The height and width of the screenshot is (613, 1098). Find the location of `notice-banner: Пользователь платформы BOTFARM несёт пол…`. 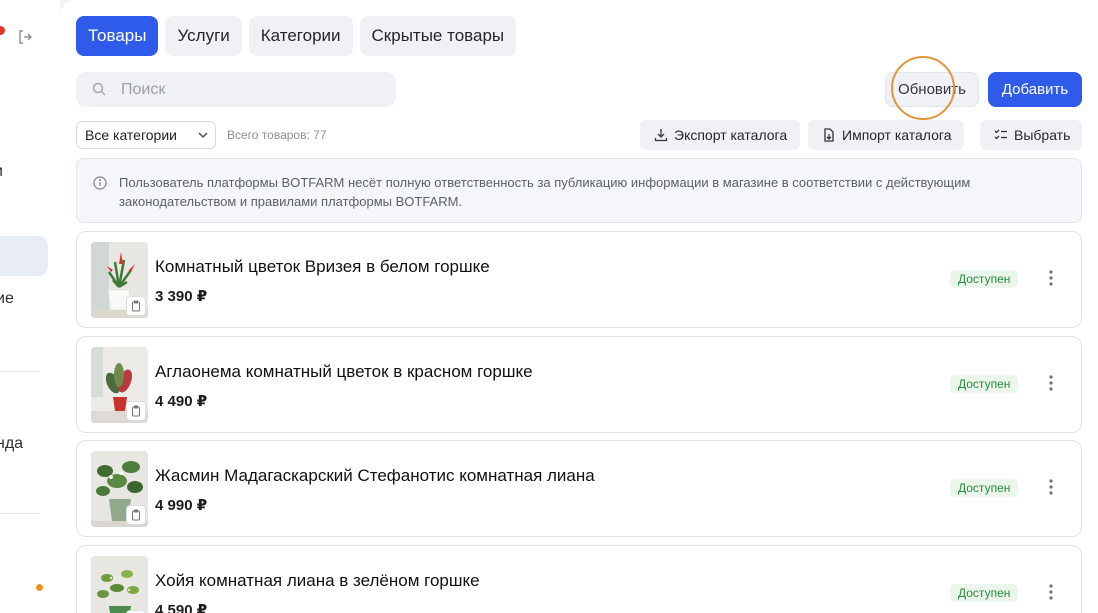

notice-banner: Пользователь платформы BOTFARM несёт пол… is located at coordinates (579, 190).